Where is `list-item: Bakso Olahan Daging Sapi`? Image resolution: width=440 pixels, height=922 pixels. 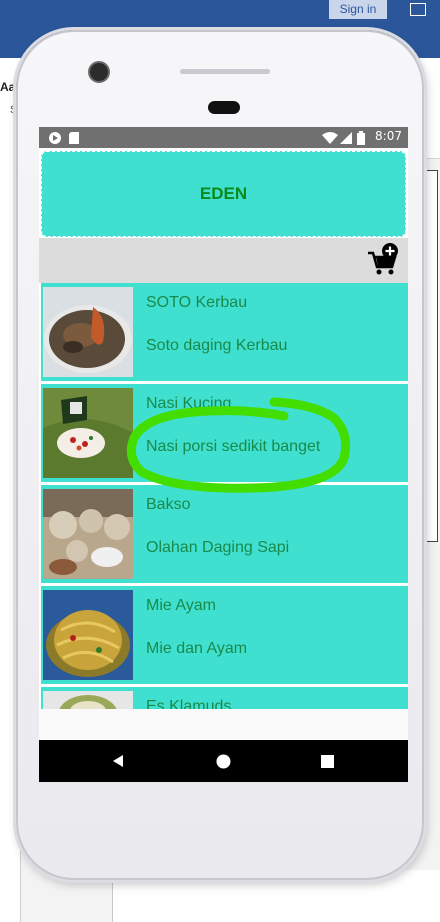
list-item: Bakso Olahan Daging Sapi is located at coordinates (224, 534).